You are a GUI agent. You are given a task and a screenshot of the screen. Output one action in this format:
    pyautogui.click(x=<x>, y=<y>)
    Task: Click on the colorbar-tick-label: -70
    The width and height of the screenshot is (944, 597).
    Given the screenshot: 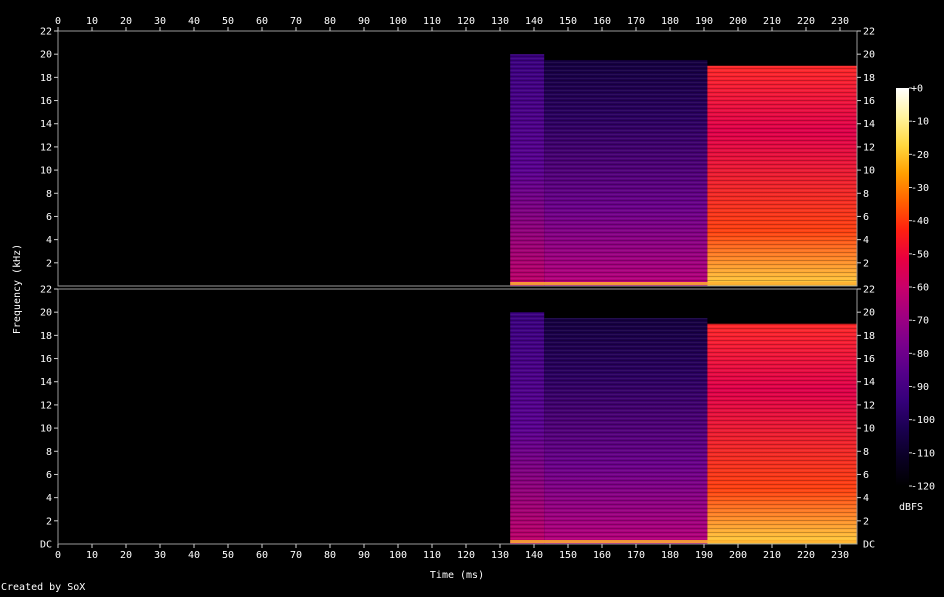 What is the action you would take?
    pyautogui.click(x=920, y=321)
    